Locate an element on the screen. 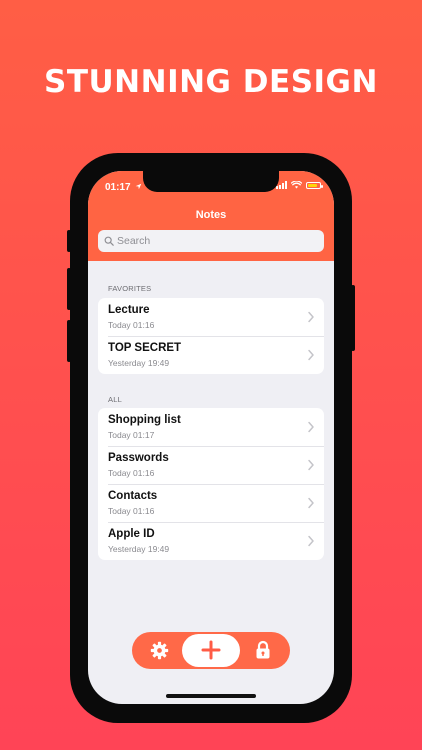  search-bar is located at coordinates (211, 241).